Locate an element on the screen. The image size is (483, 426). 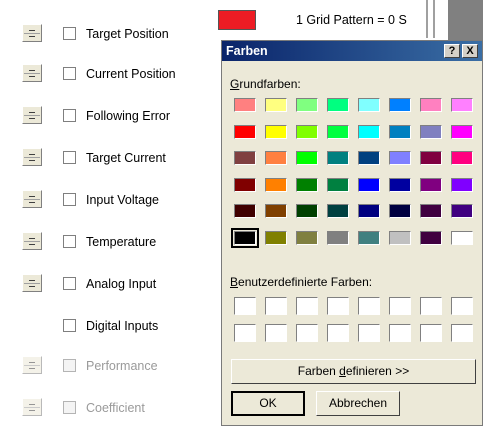
channel-row: Input Voltage is located at coordinates (107, 200).